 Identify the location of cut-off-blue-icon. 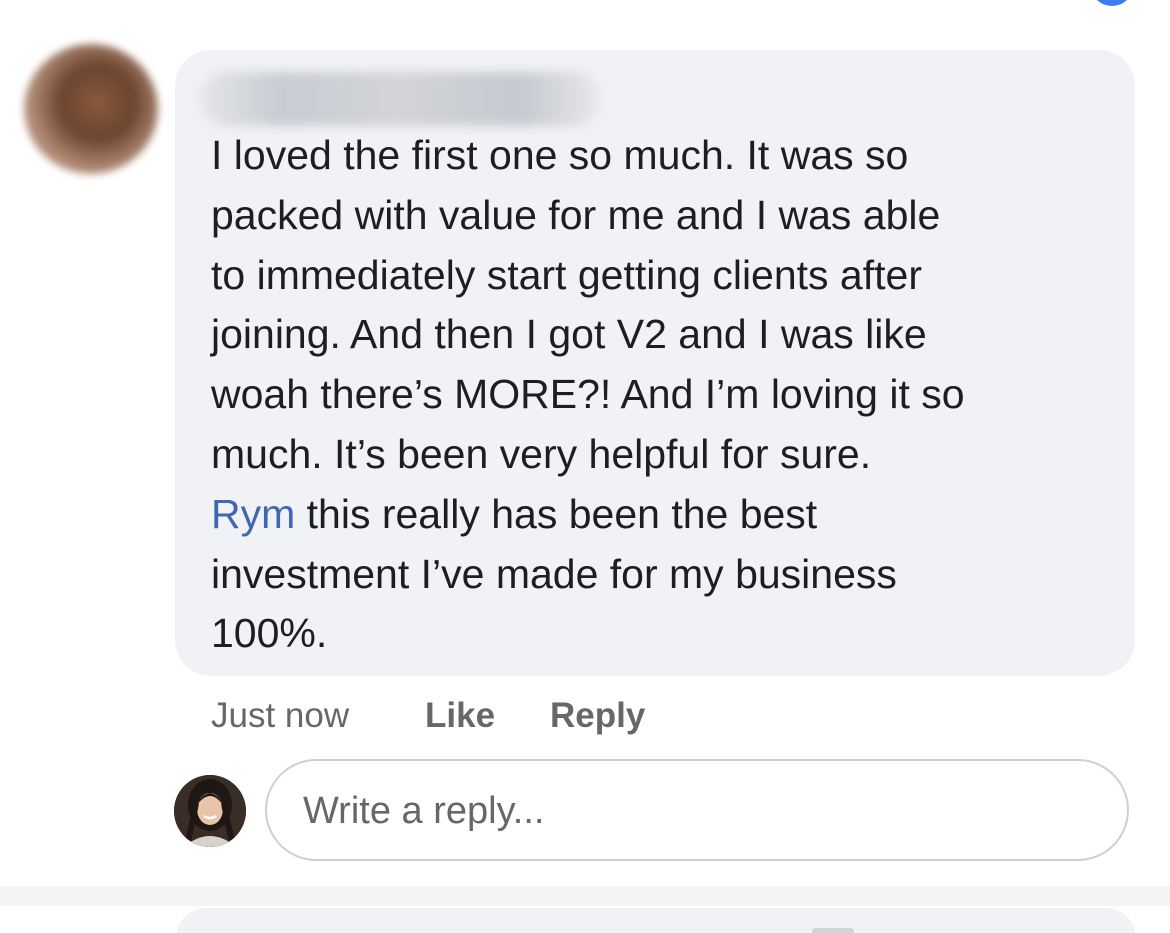
(1112, 3).